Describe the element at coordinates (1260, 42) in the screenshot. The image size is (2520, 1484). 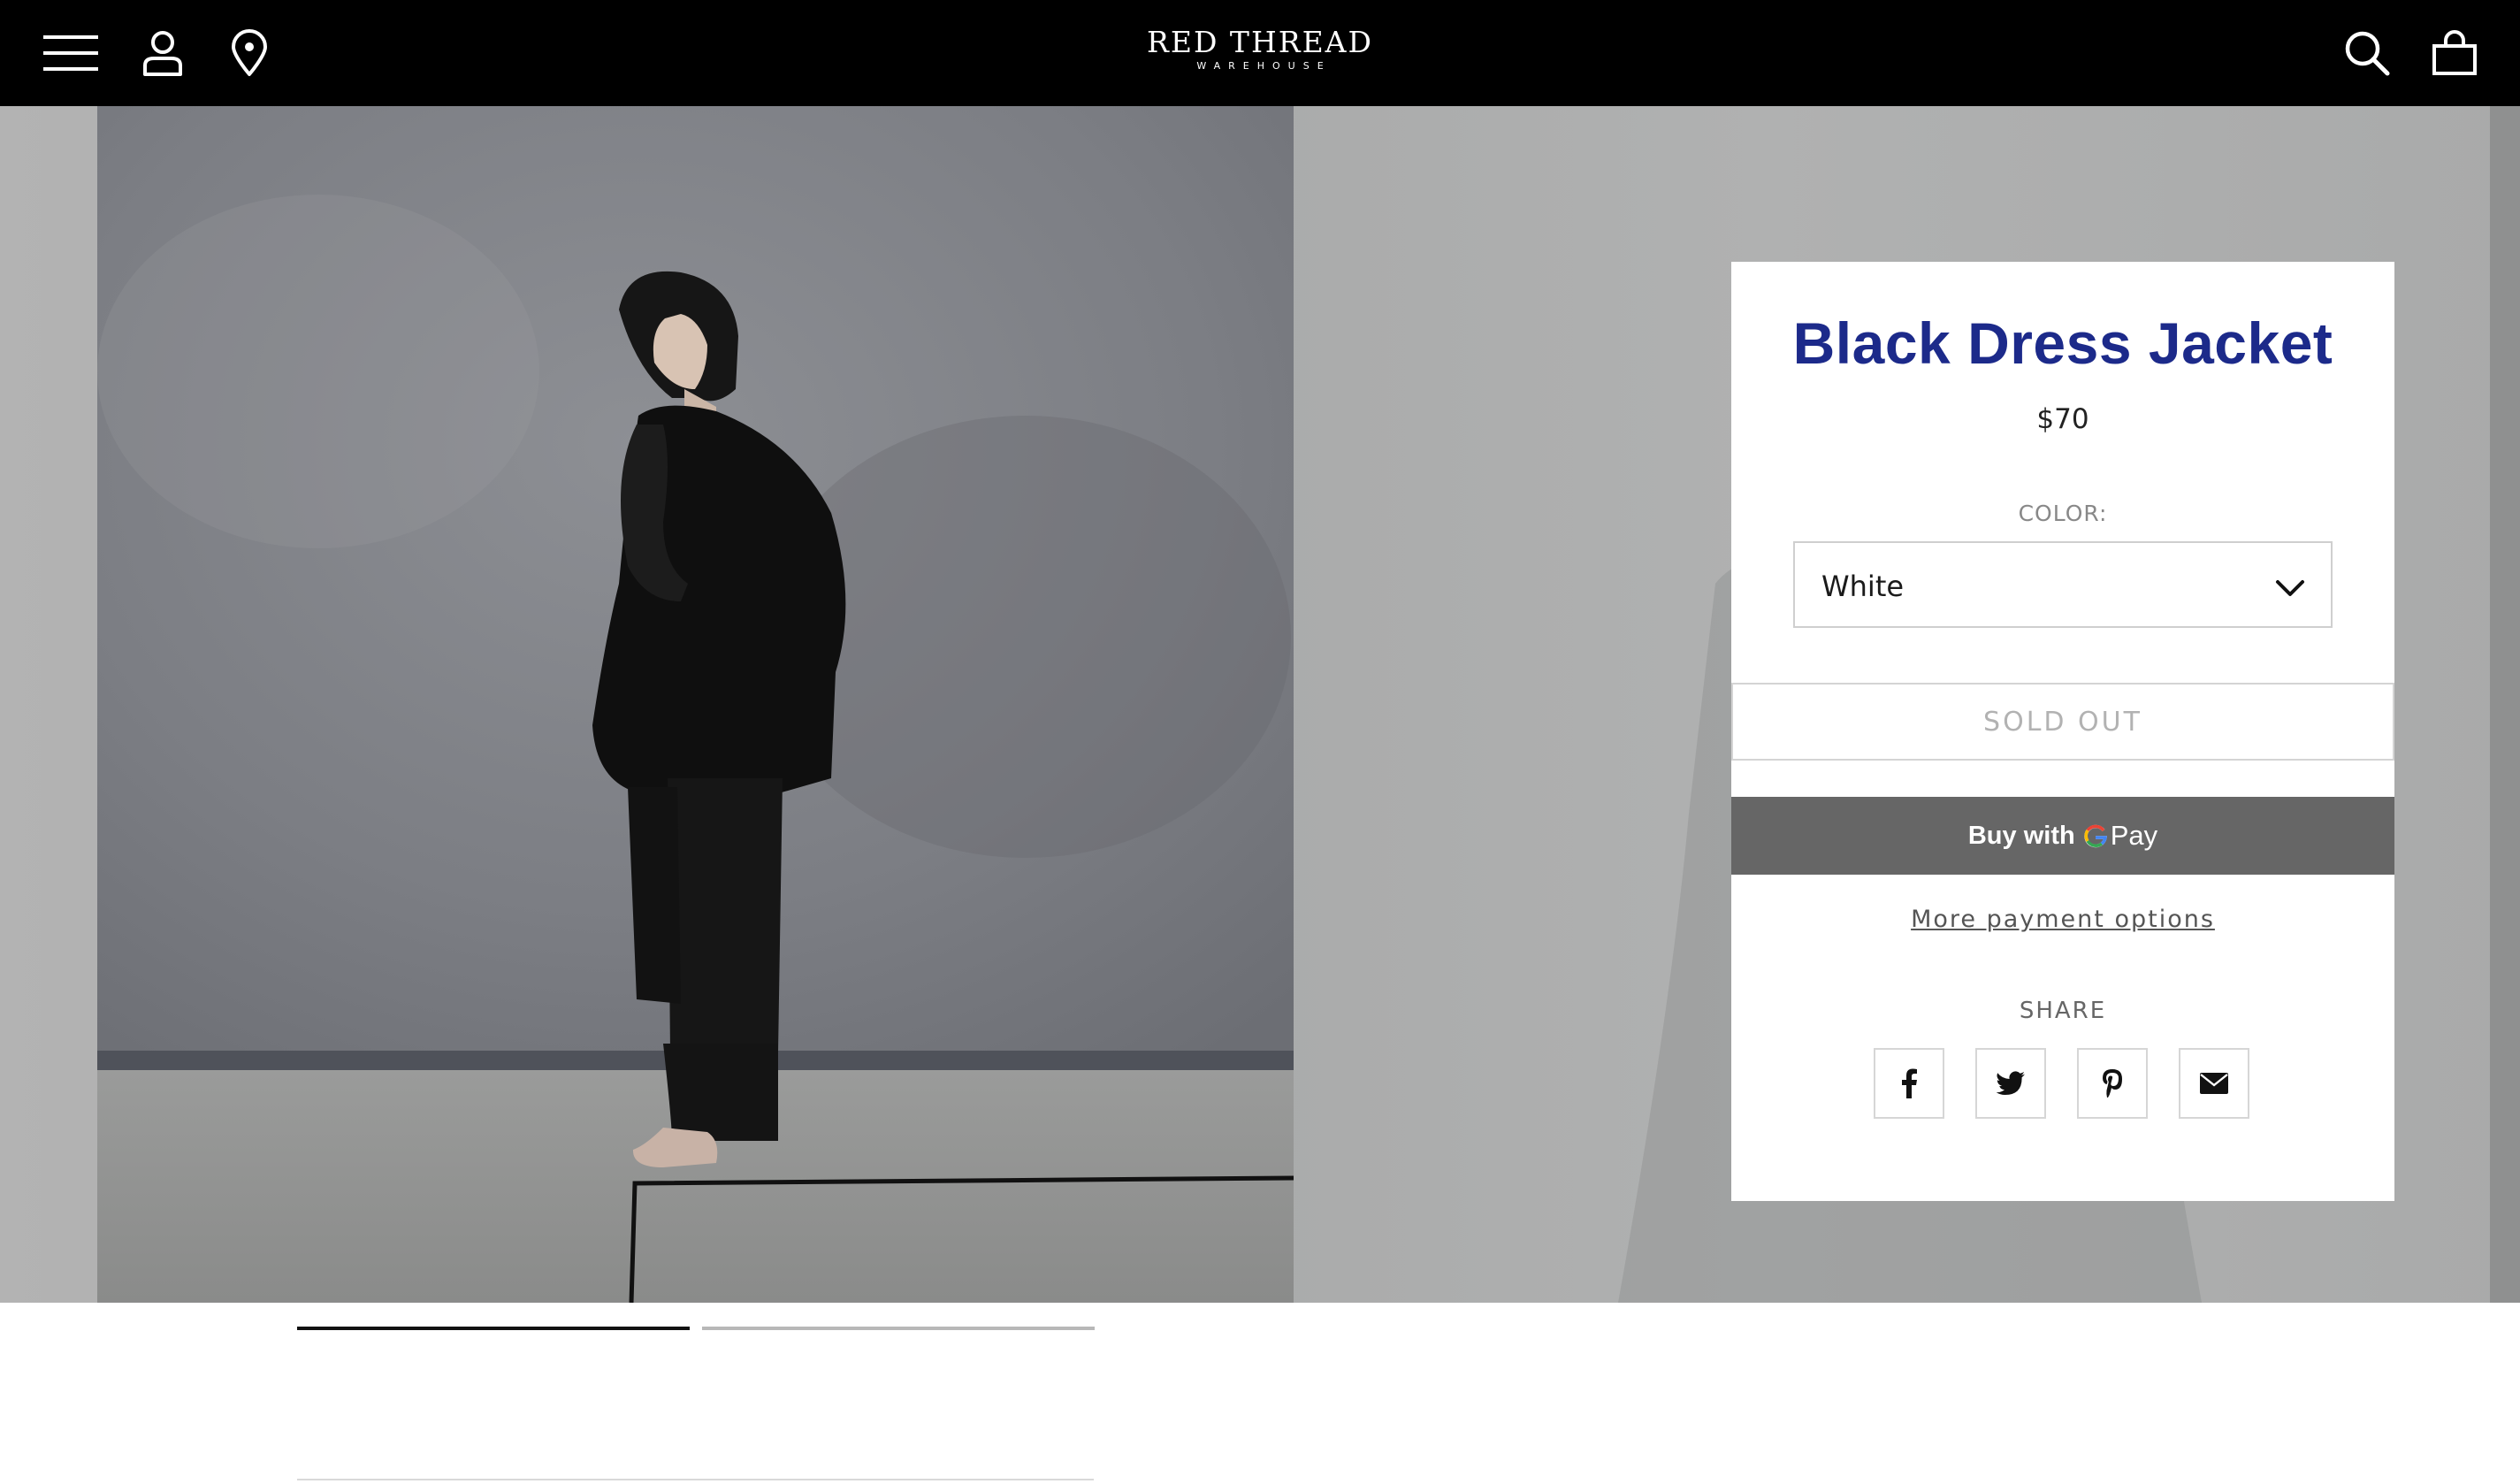
I see `logo-main-text: RED THREAD` at that location.